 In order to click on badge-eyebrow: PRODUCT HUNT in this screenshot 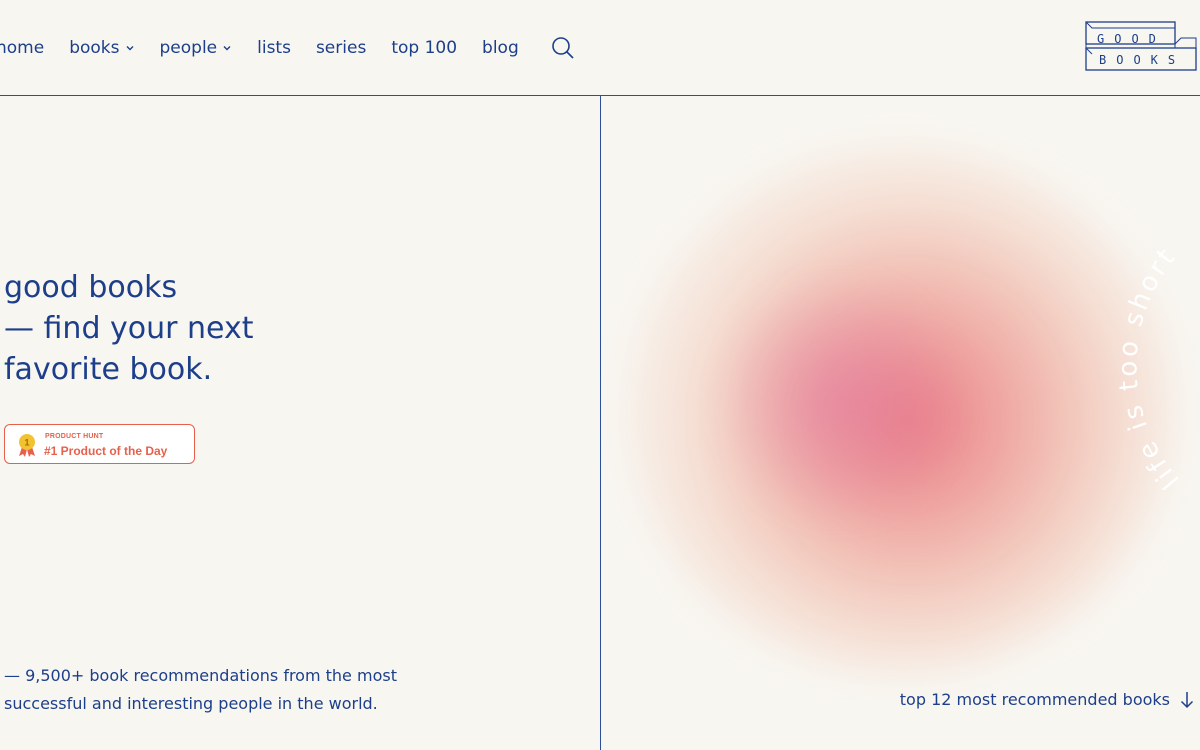, I will do `click(74, 436)`.